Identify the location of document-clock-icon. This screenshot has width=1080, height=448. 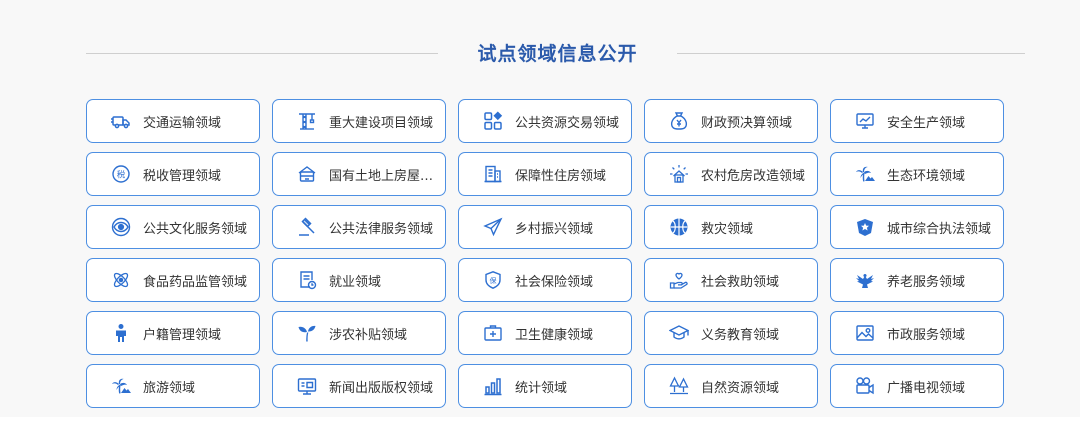
(307, 280).